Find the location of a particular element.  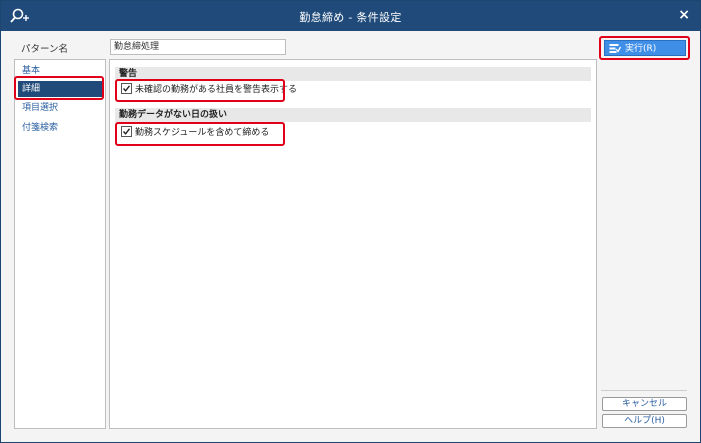

nav-item-field-select: 項目選択 is located at coordinates (60, 108).